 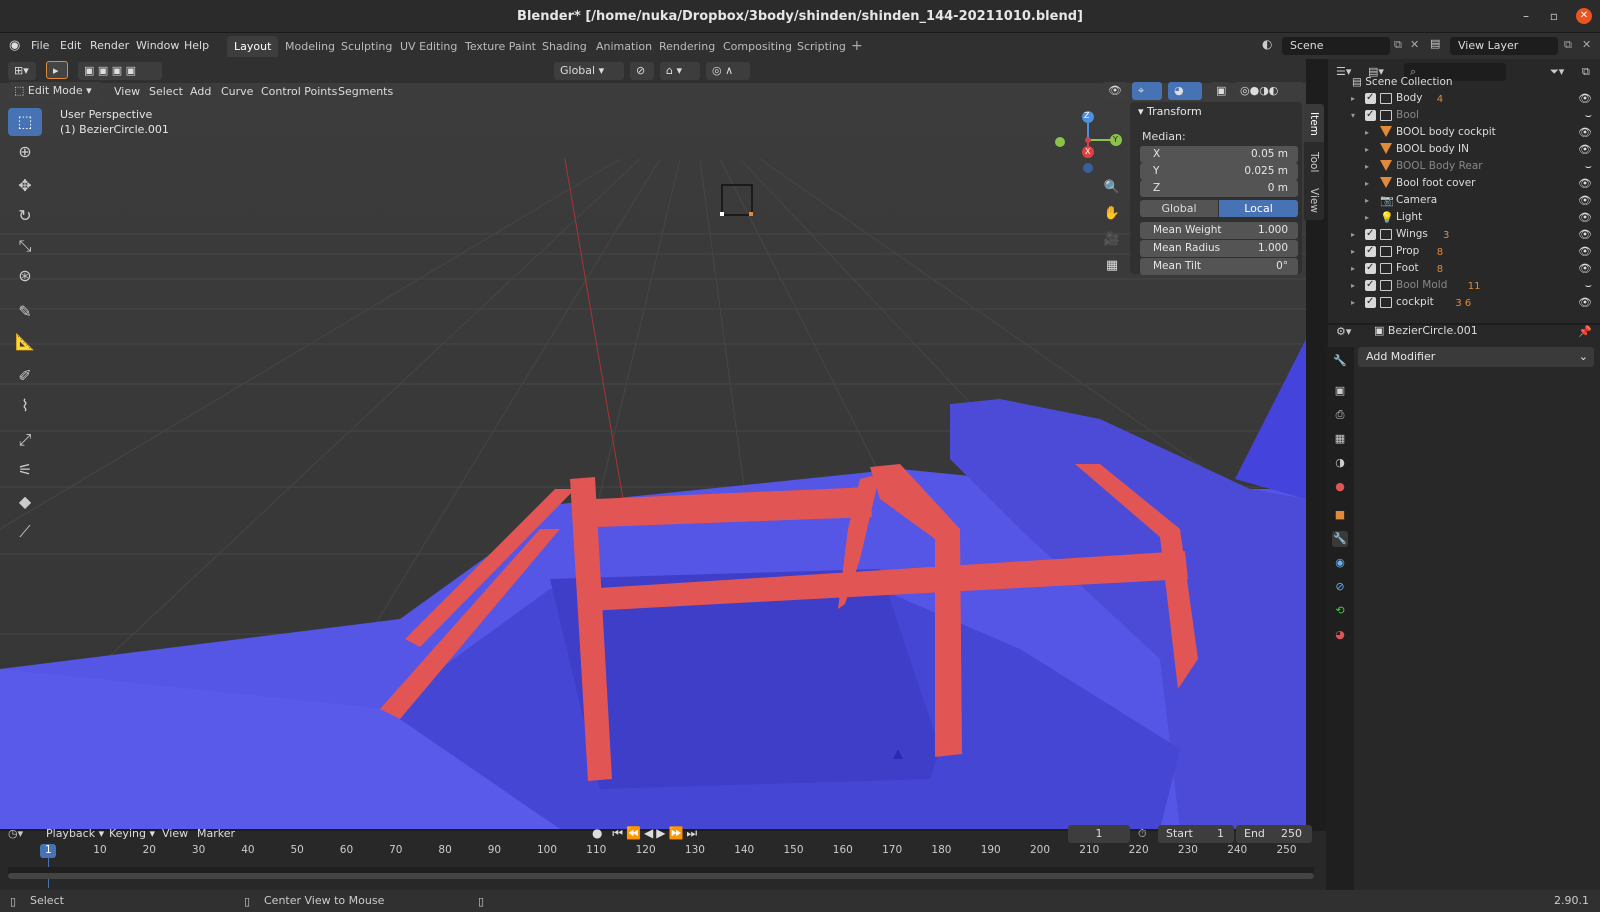 What do you see at coordinates (157, 45) in the screenshot?
I see `menu-window: Window` at bounding box center [157, 45].